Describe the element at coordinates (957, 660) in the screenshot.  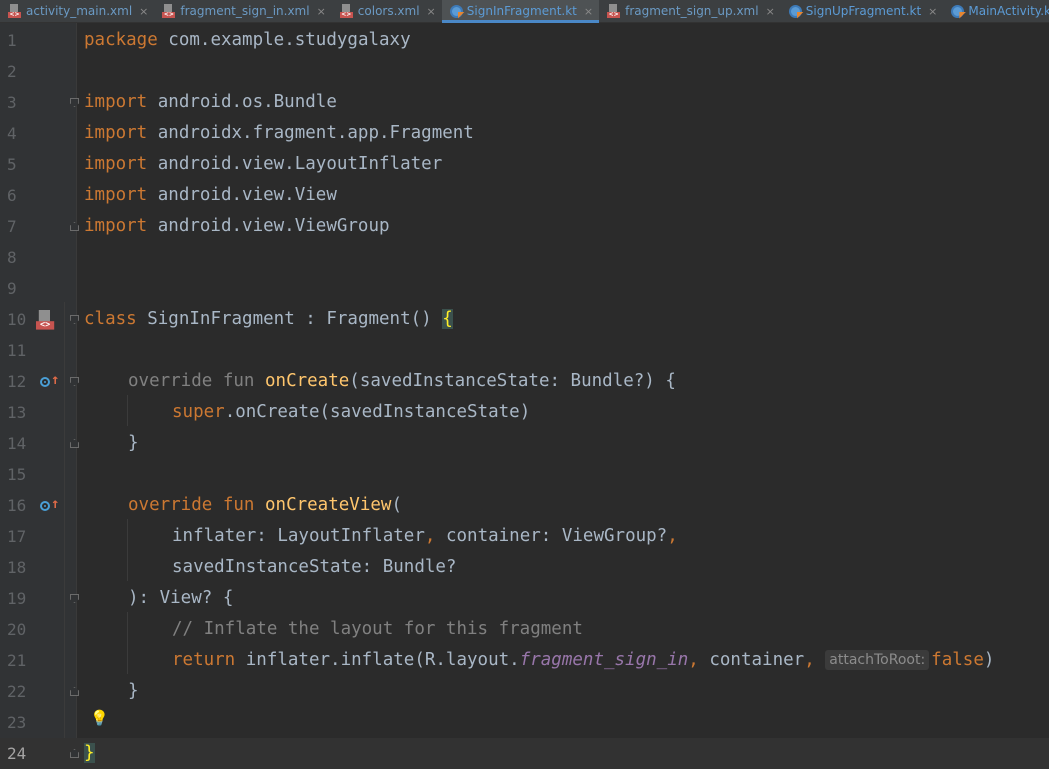
I see `keyword: false` at that location.